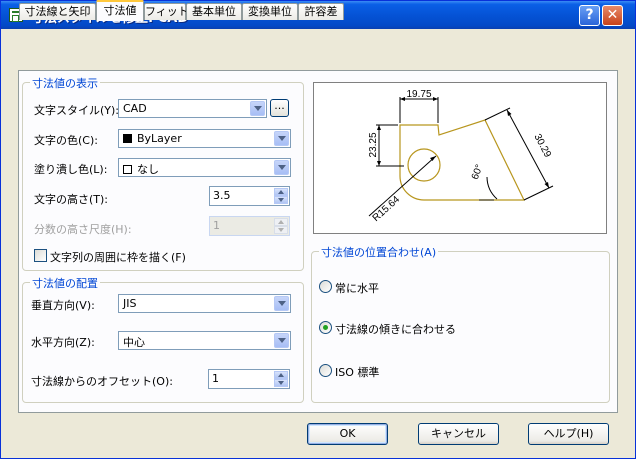 This screenshot has height=459, width=636. What do you see at coordinates (102, 381) in the screenshot?
I see `offset-label: 寸法線からのオフセット(O):` at bounding box center [102, 381].